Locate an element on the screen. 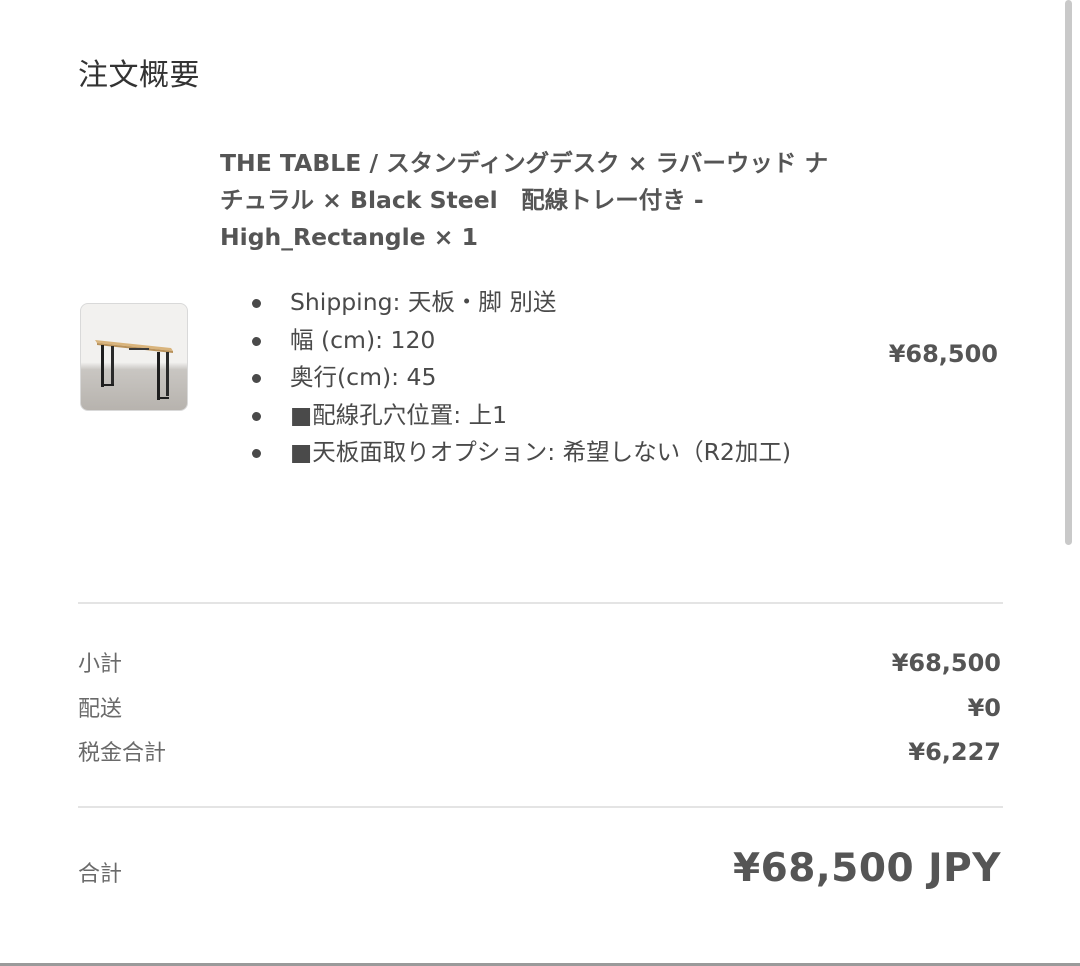  tax-value: ¥6,227 is located at coordinates (954, 752).